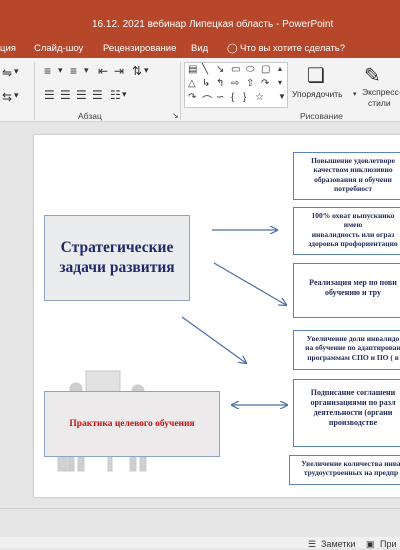 This screenshot has height=550, width=400. Describe the element at coordinates (65, 95) in the screenshot. I see `align-center-icon: ☰` at that location.